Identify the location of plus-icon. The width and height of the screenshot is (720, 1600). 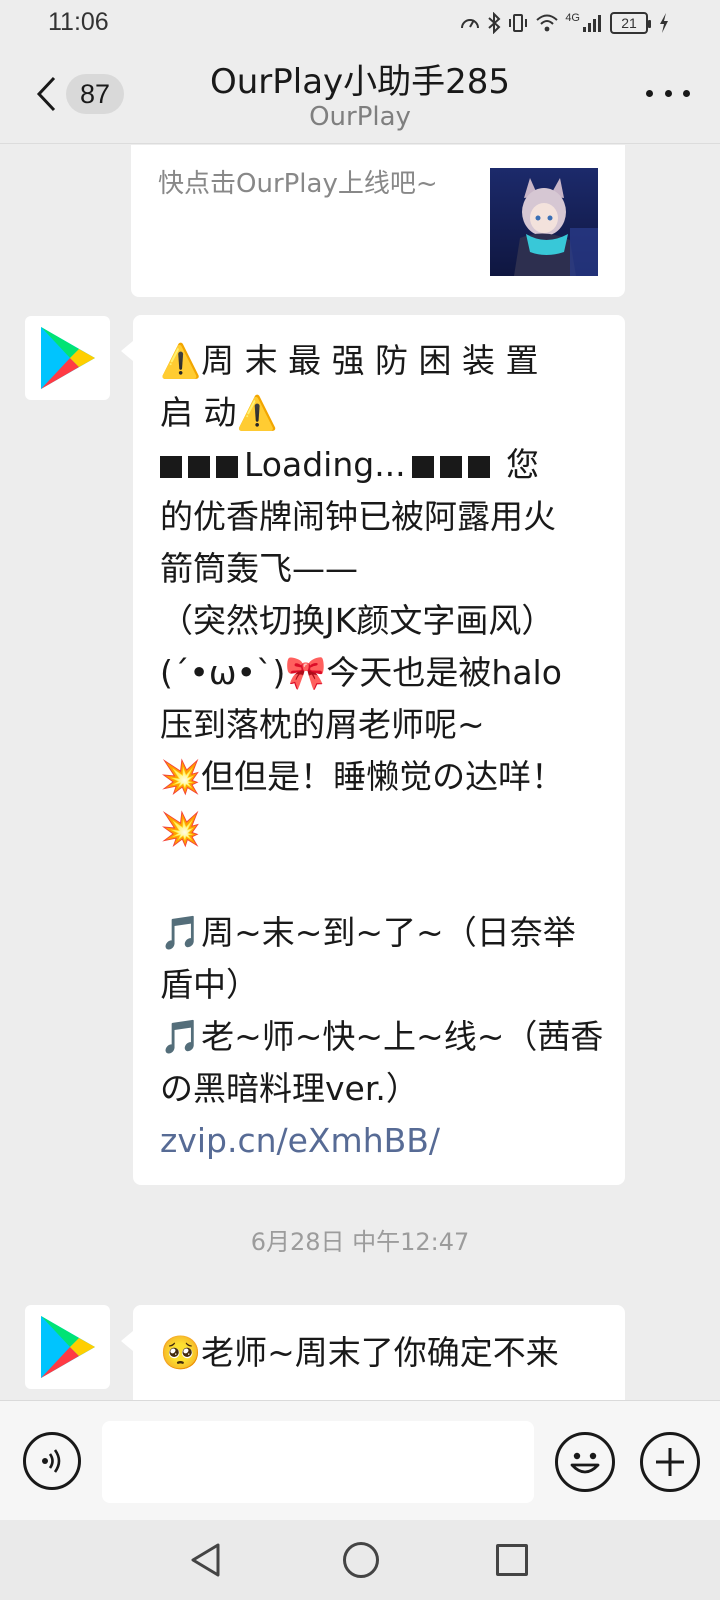
(670, 1462).